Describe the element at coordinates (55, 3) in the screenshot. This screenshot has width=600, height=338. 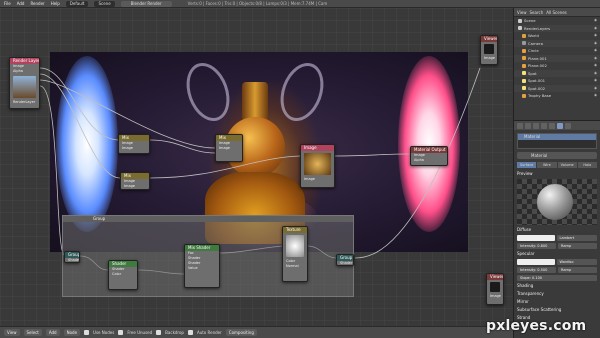
I see `menu-help: Help` at that location.